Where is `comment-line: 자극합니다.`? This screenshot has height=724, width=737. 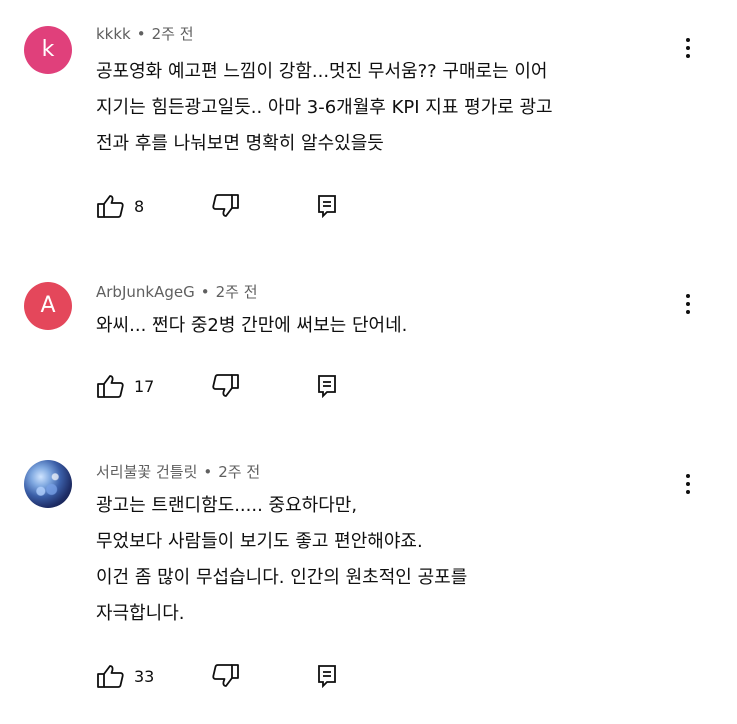 comment-line: 자극합니다. is located at coordinates (140, 613).